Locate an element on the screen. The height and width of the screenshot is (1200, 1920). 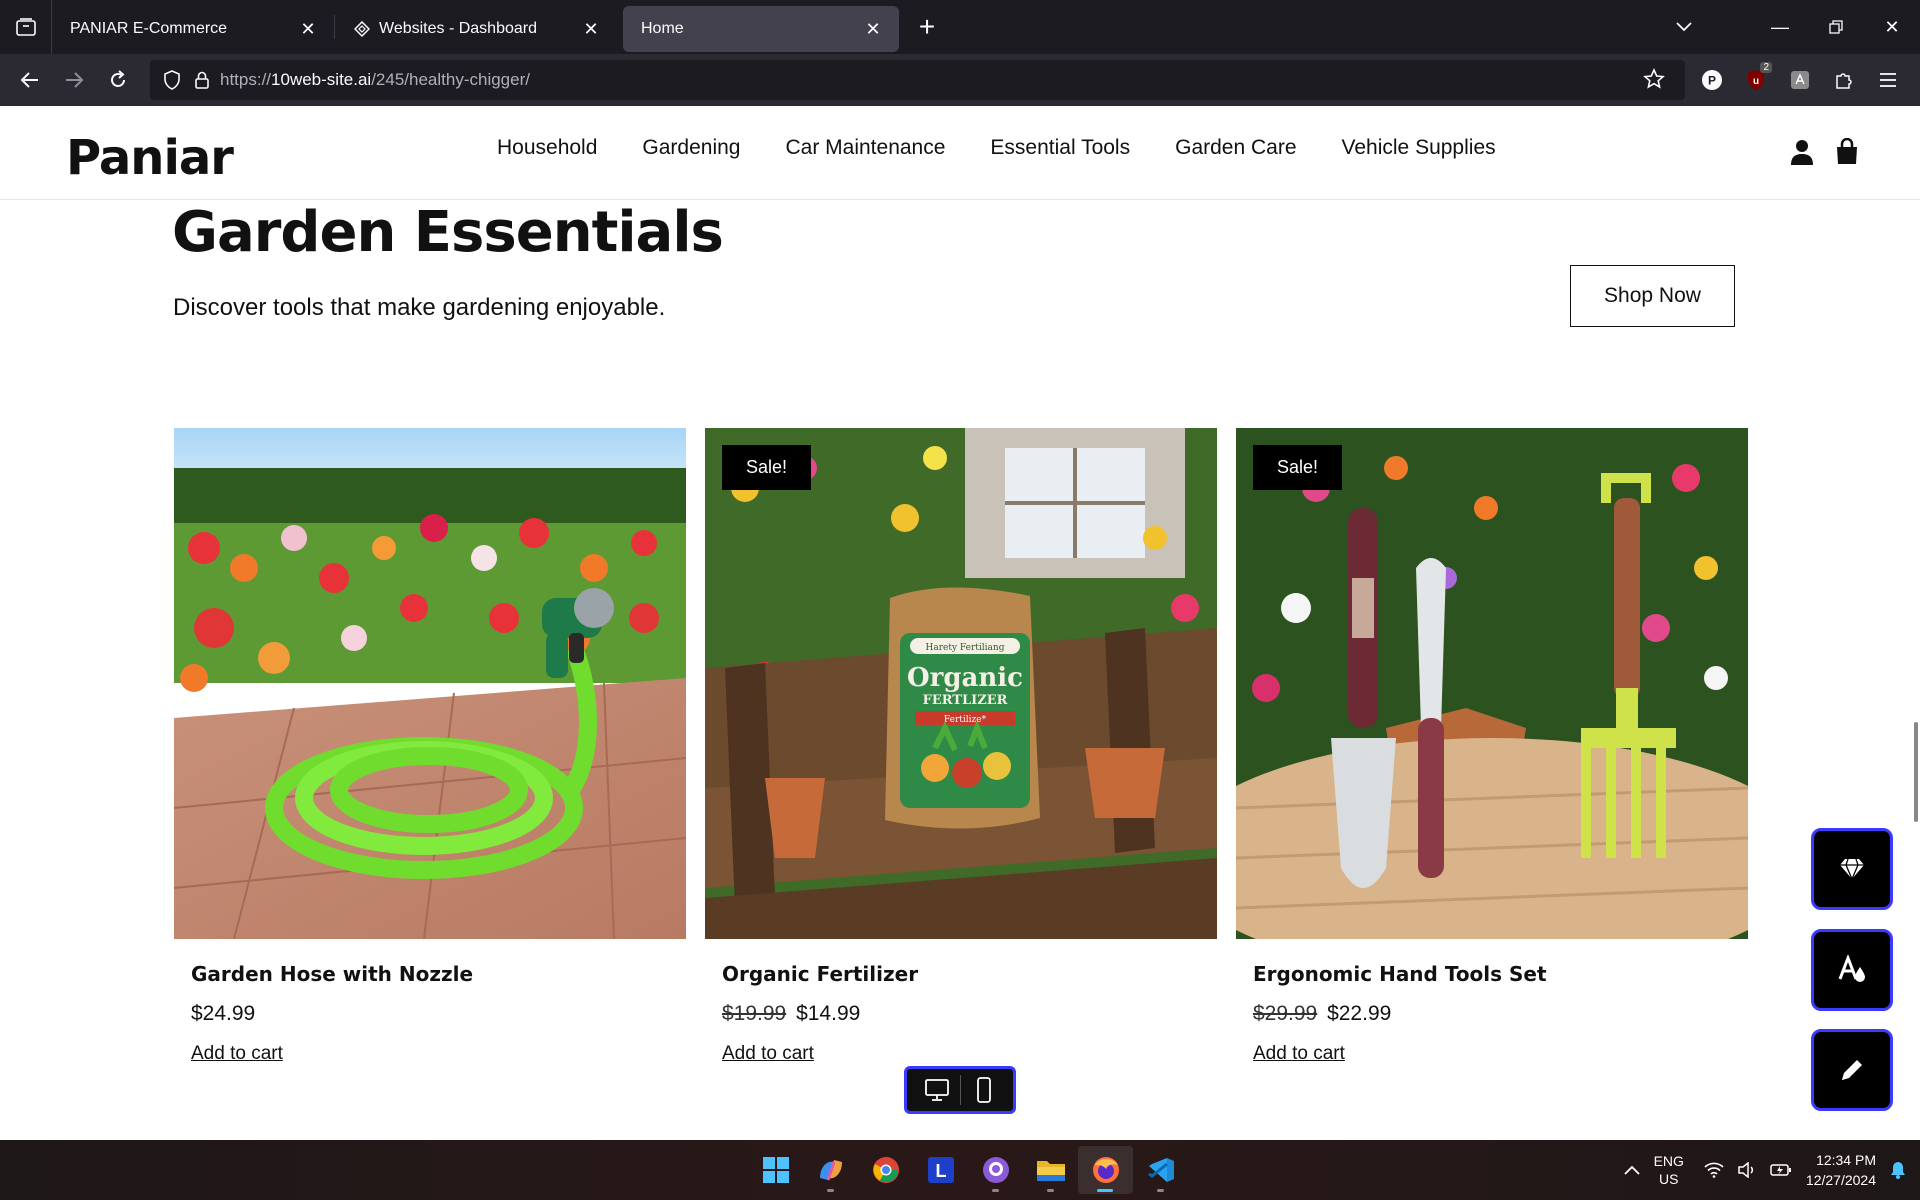
translate-extension-icon is located at coordinates (1800, 80).